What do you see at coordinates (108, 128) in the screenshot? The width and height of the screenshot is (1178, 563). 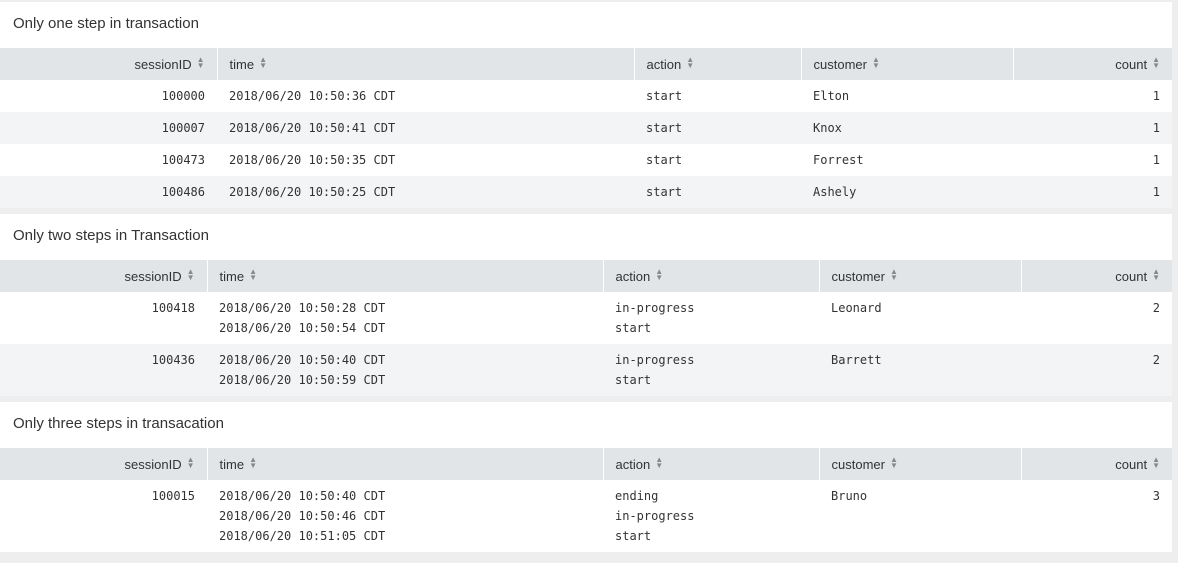 I see `sessionid-cell: 100007` at bounding box center [108, 128].